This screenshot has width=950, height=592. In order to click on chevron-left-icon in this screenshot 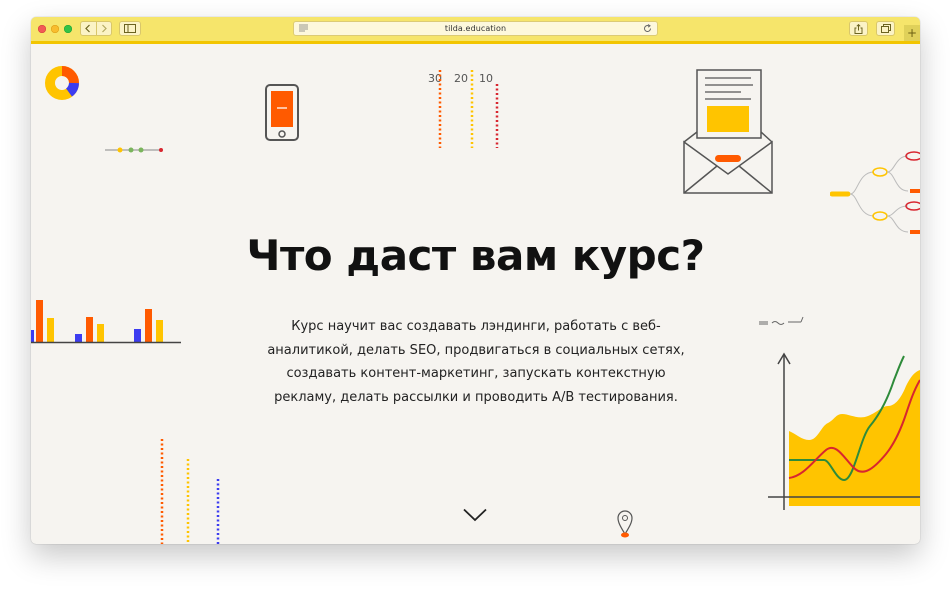, I will do `click(88, 28)`.